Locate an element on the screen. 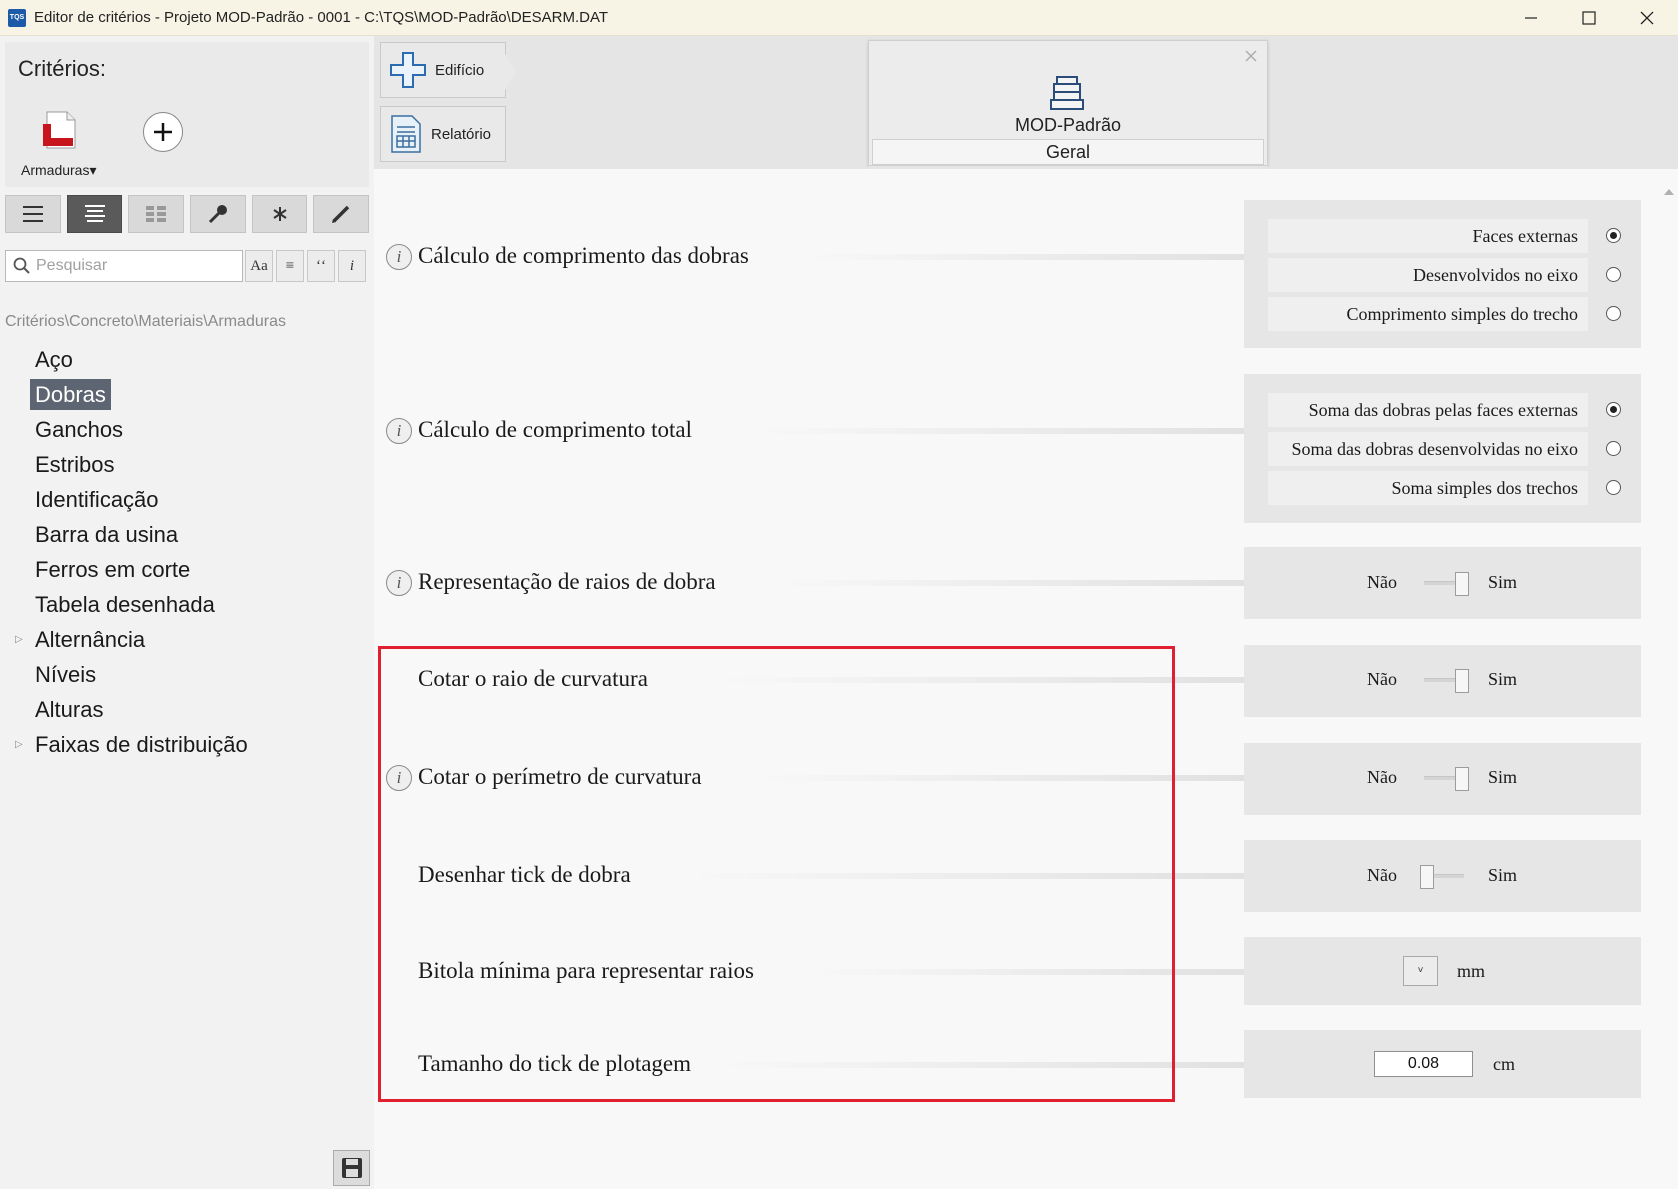 This screenshot has height=1189, width=1678. add-criteria-button is located at coordinates (163, 132).